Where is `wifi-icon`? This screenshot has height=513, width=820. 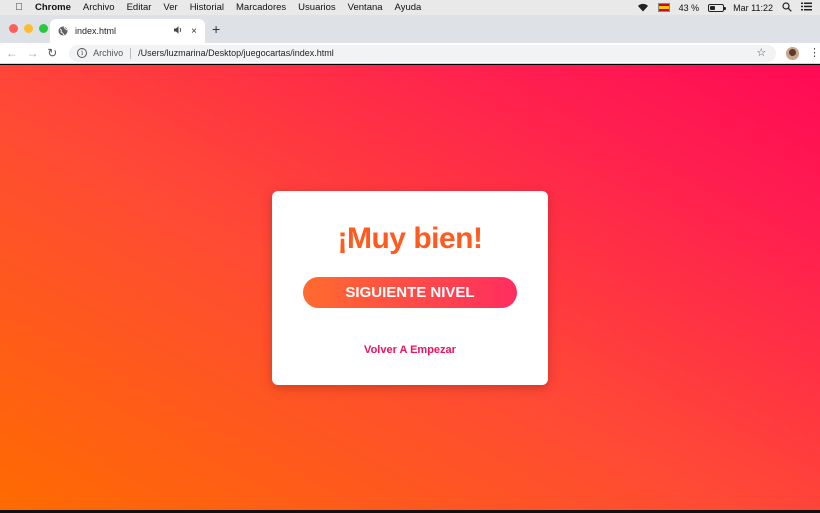
wifi-icon is located at coordinates (643, 7).